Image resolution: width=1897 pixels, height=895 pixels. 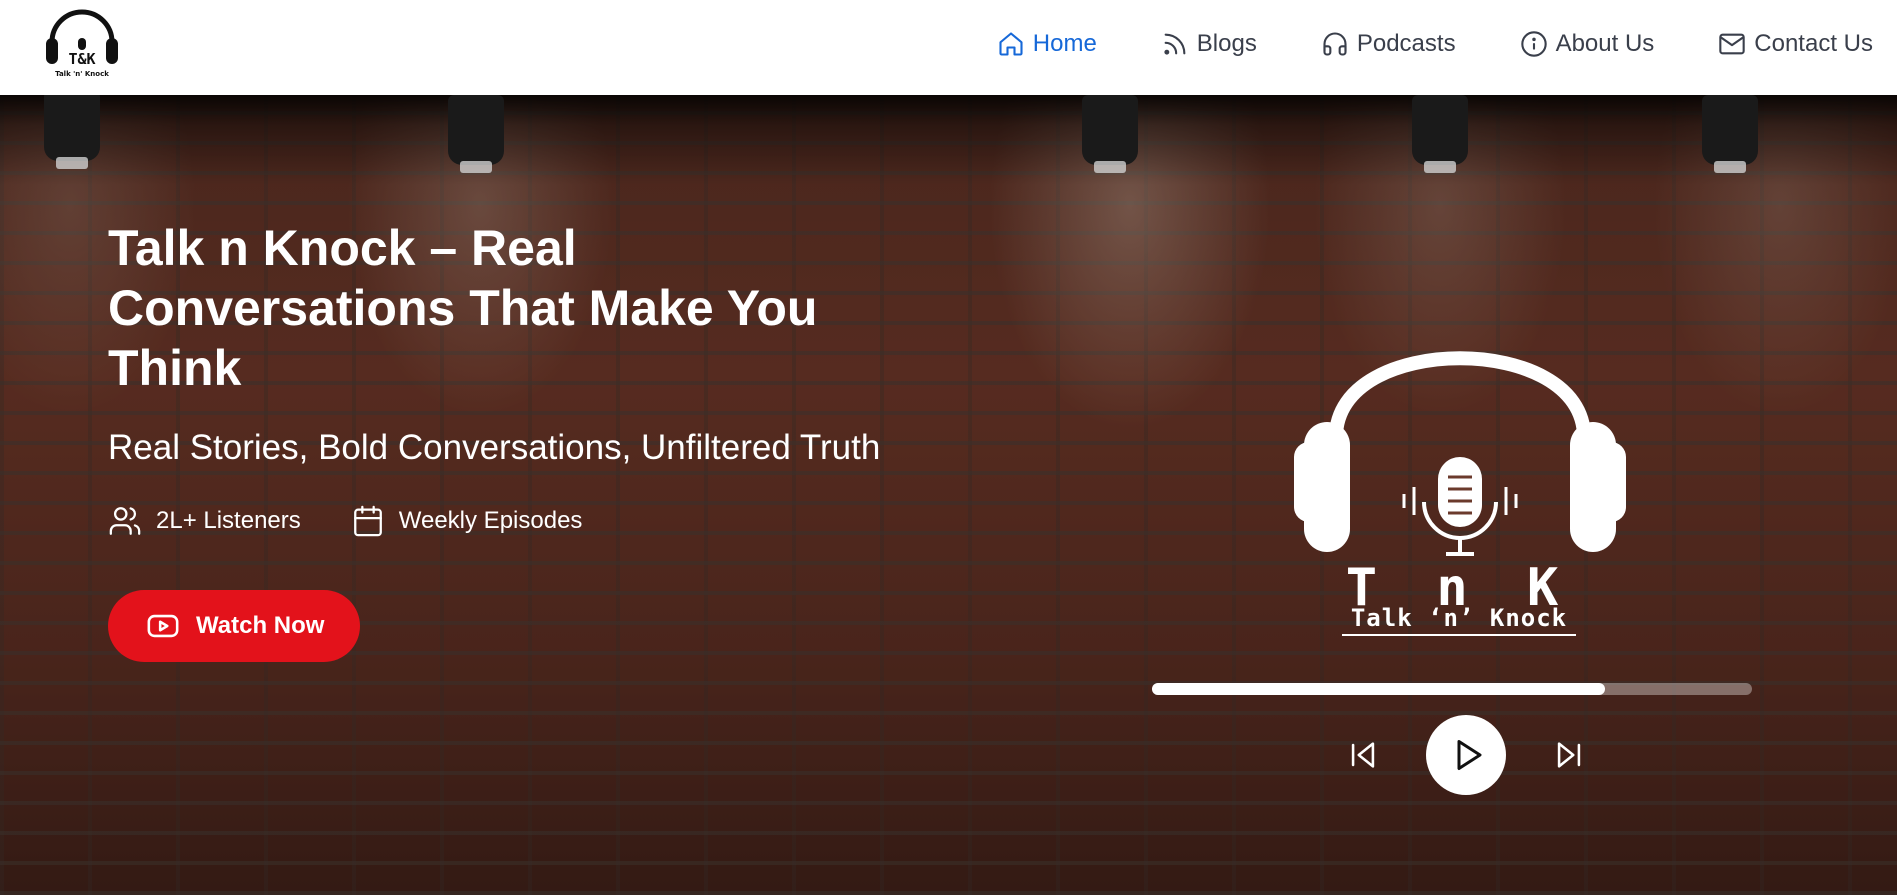 What do you see at coordinates (367, 521) in the screenshot?
I see `calendar-icon` at bounding box center [367, 521].